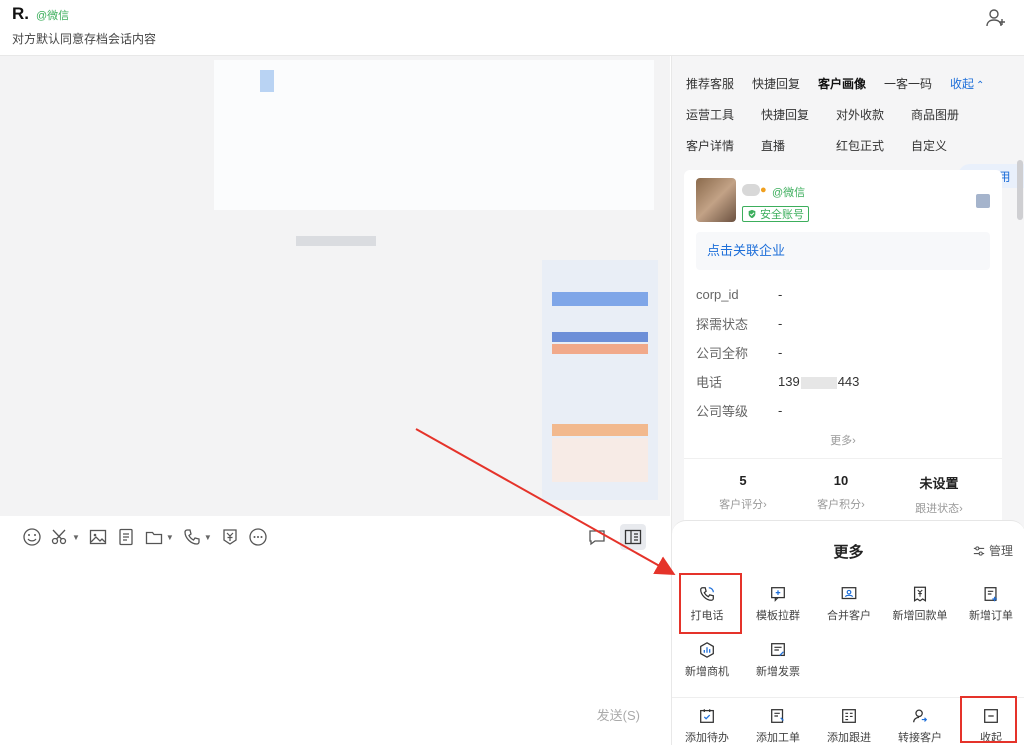 This screenshot has height=745, width=1024. I want to click on file-button: ▼, so click(159, 537).